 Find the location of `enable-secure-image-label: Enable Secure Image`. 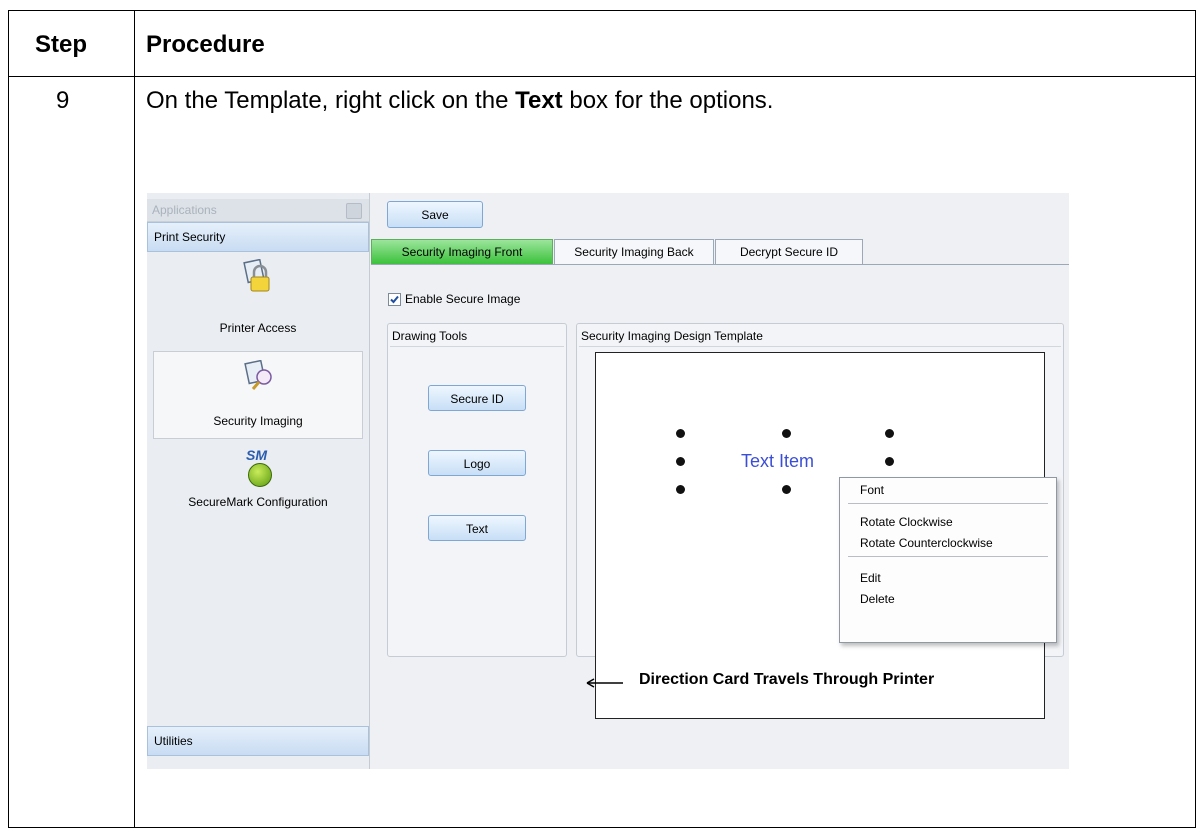

enable-secure-image-label: Enable Secure Image is located at coordinates (463, 299).